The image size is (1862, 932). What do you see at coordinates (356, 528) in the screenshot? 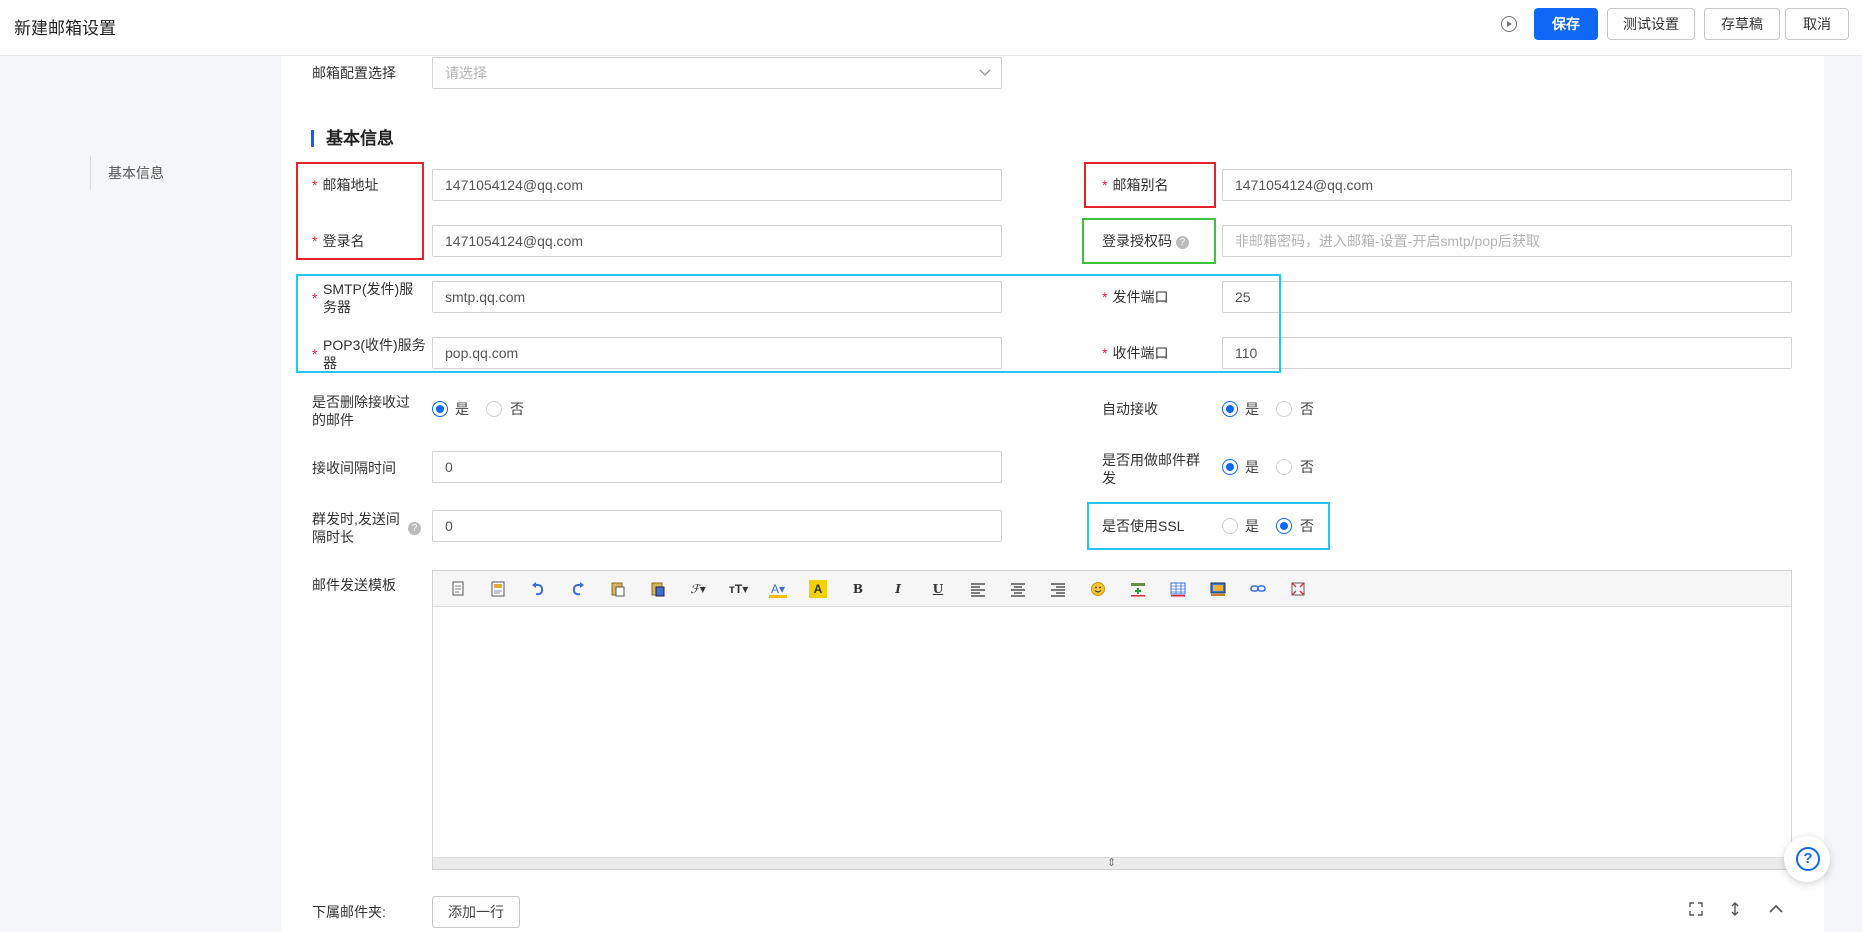
I see `send-interval-label: 群发时,发送间 隔时长` at bounding box center [356, 528].